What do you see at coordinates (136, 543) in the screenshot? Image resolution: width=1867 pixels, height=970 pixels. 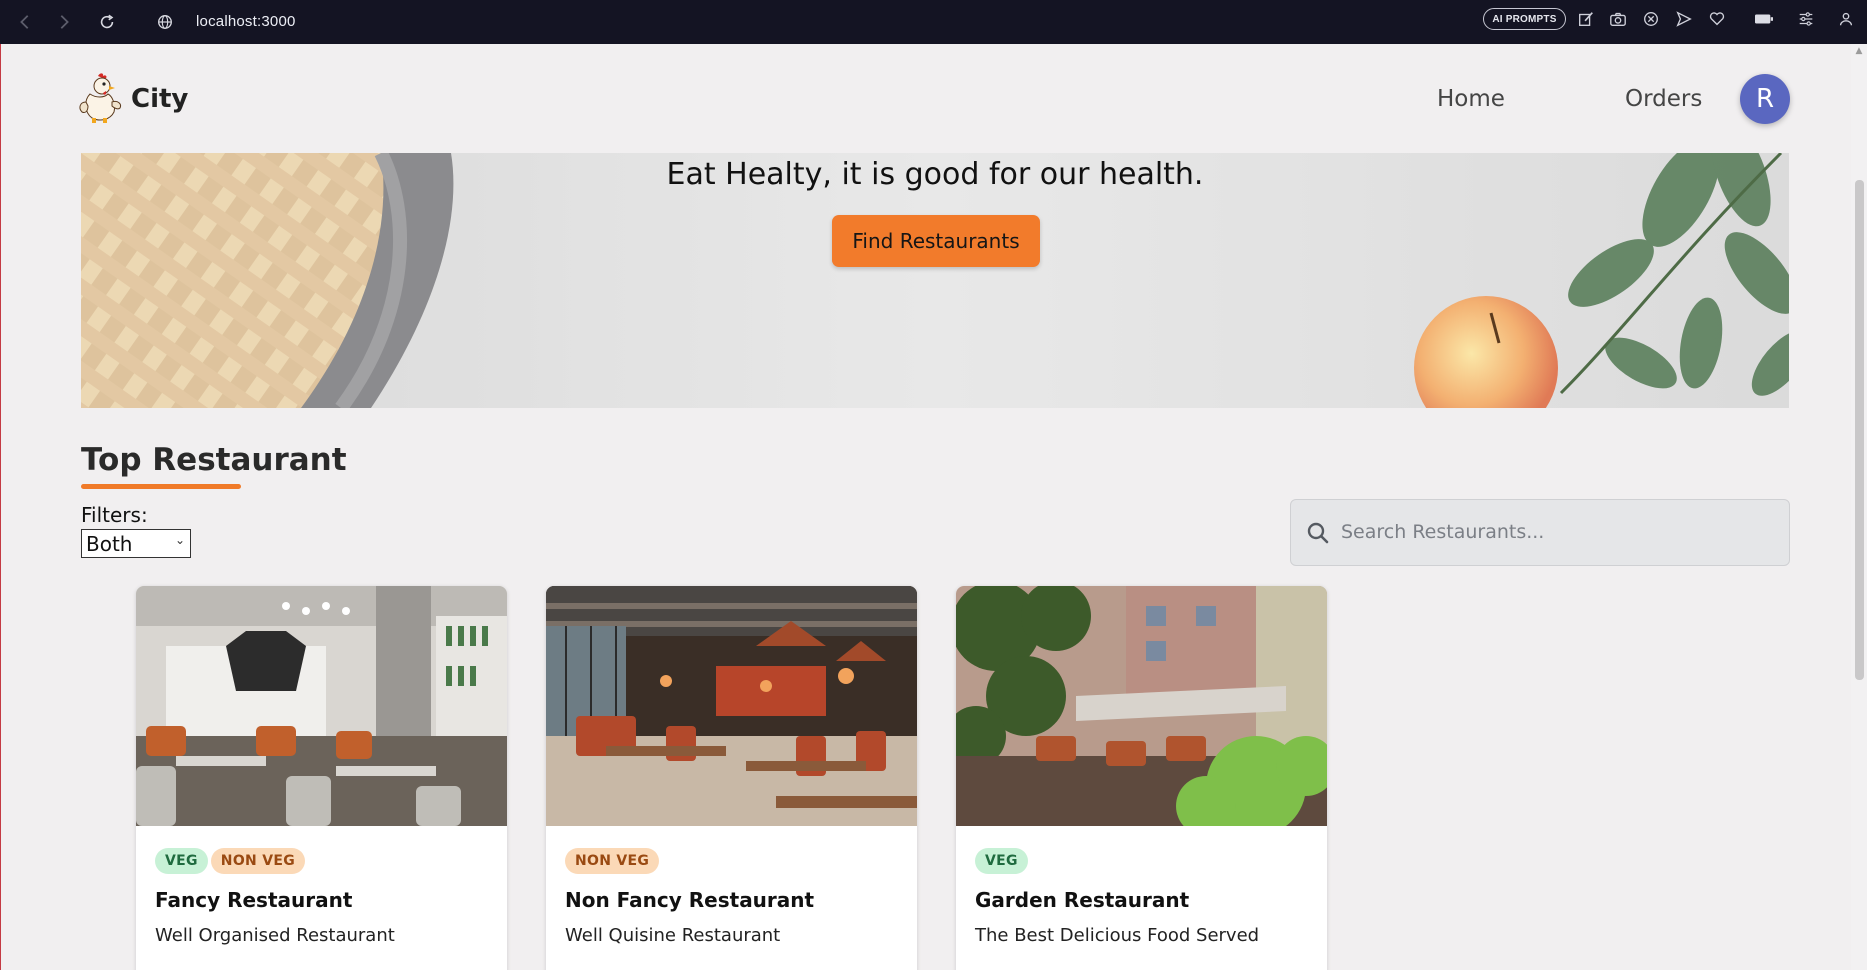 I see `filter-select: Both ⌄` at bounding box center [136, 543].